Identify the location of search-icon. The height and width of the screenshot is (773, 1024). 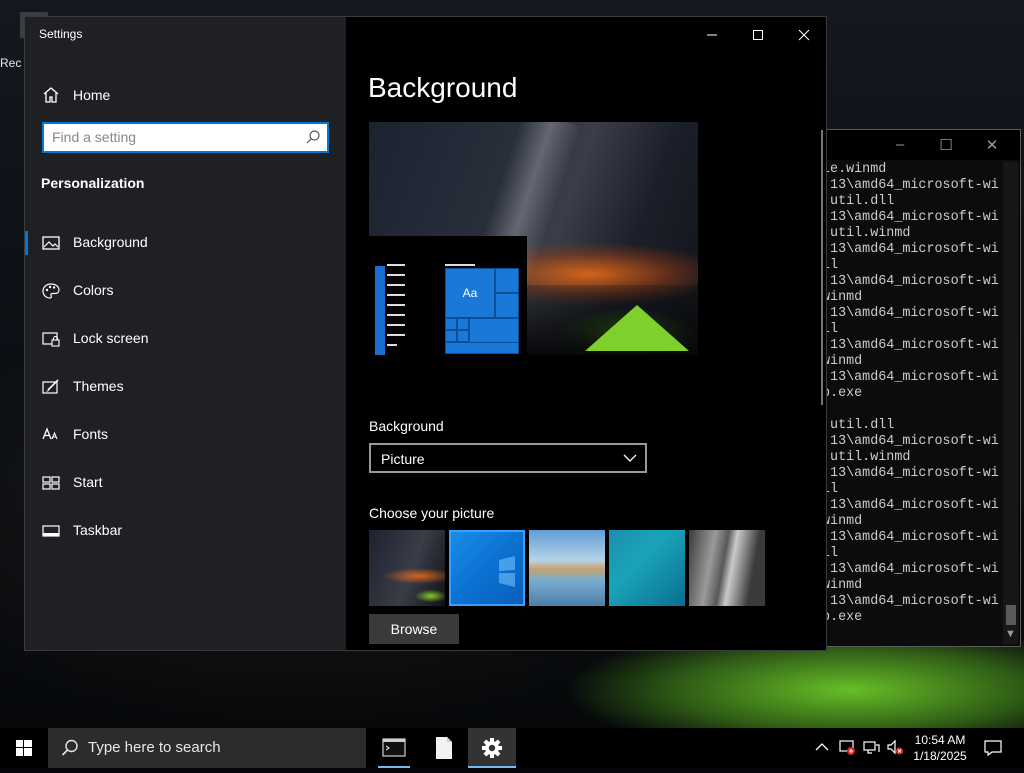
(313, 137).